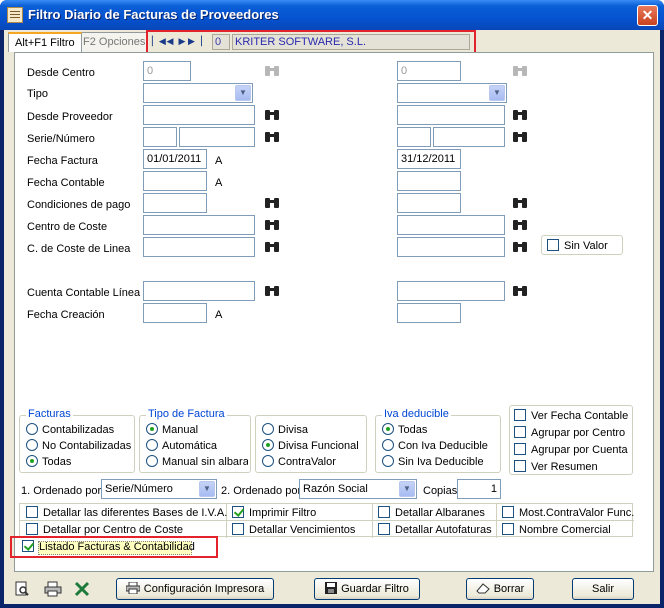 Image resolution: width=664 pixels, height=608 pixels. Describe the element at coordinates (67, 227) in the screenshot. I see `centro-coste-label: Centro de Coste` at that location.